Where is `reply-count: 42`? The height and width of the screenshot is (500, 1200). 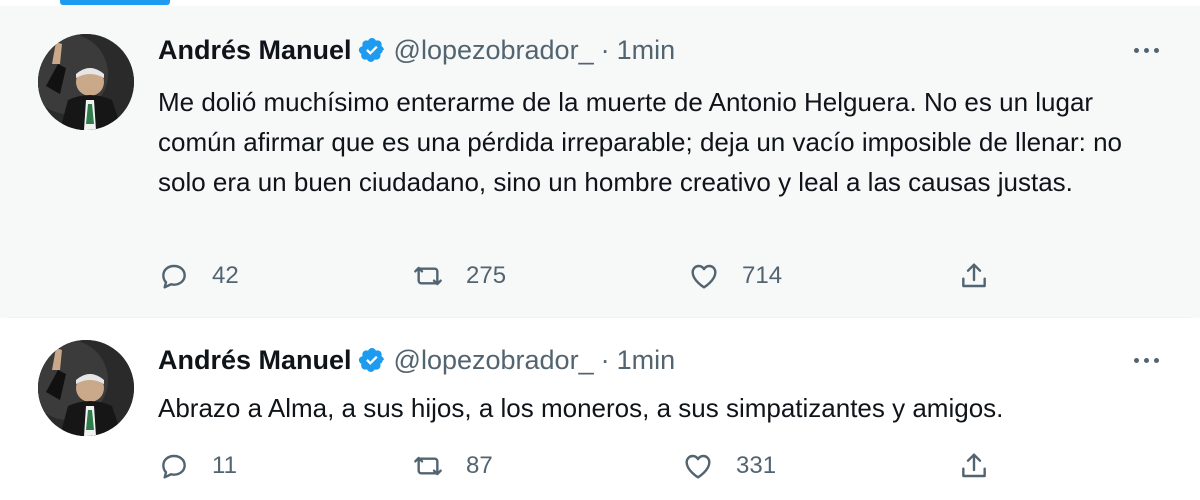 reply-count: 42 is located at coordinates (225, 275).